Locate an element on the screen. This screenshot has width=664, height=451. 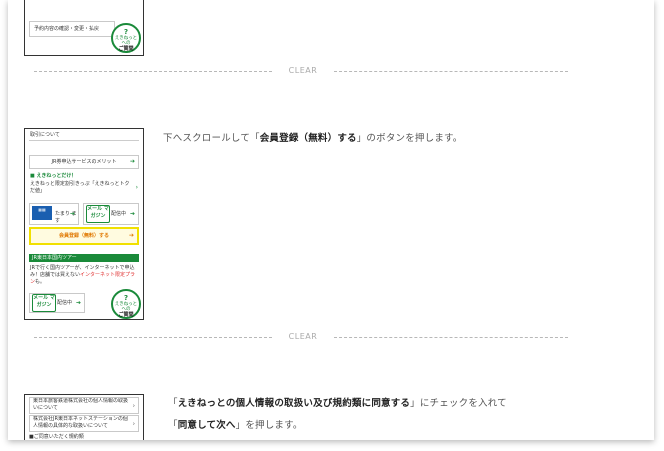
tour-text-1: JRで行く国内ツアーが、インターネットで申込 is located at coordinates (82, 268).